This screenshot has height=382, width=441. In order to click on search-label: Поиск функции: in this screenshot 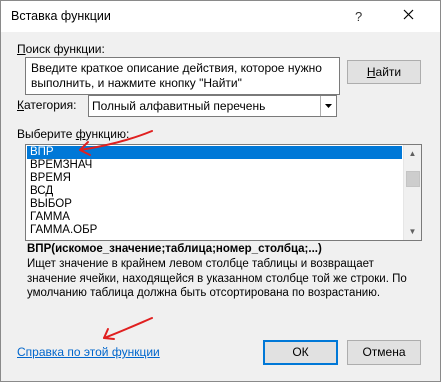, I will do `click(61, 49)`.